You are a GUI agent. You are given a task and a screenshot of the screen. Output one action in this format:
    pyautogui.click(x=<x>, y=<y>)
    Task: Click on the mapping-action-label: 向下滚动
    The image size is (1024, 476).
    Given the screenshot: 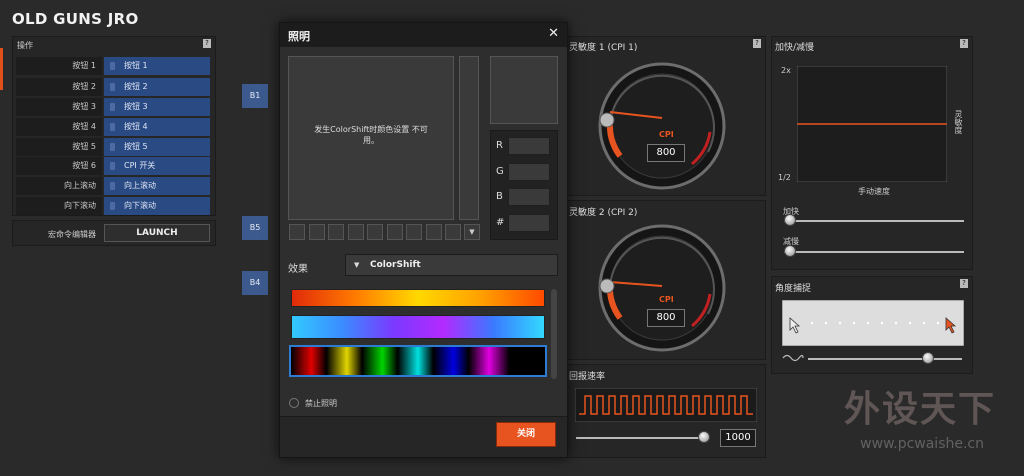 What is the action you would take?
    pyautogui.click(x=140, y=205)
    